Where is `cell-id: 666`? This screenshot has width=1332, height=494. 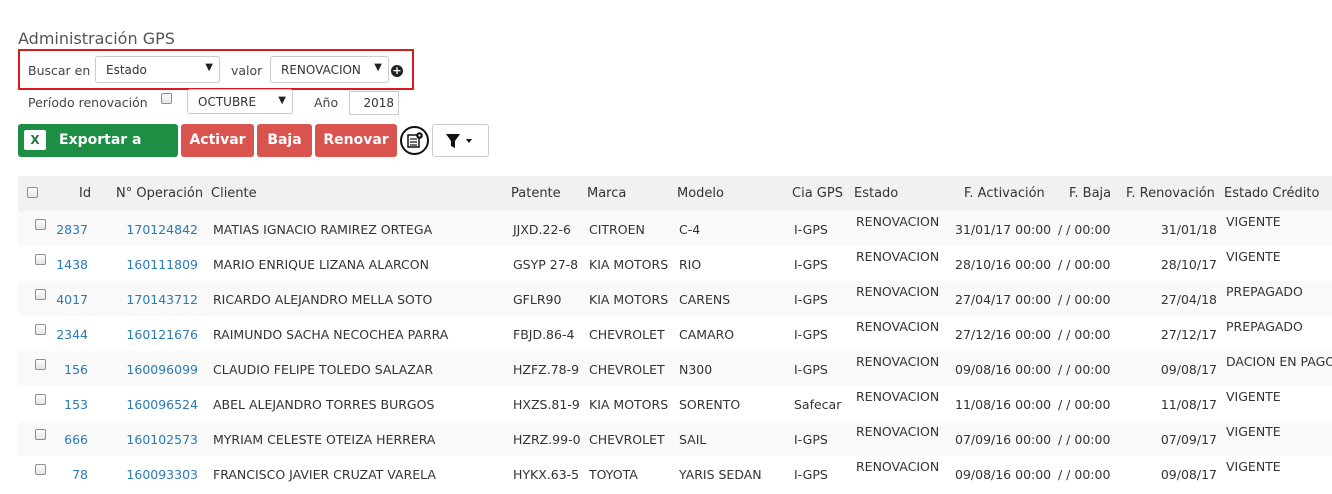
cell-id: 666 is located at coordinates (59, 439).